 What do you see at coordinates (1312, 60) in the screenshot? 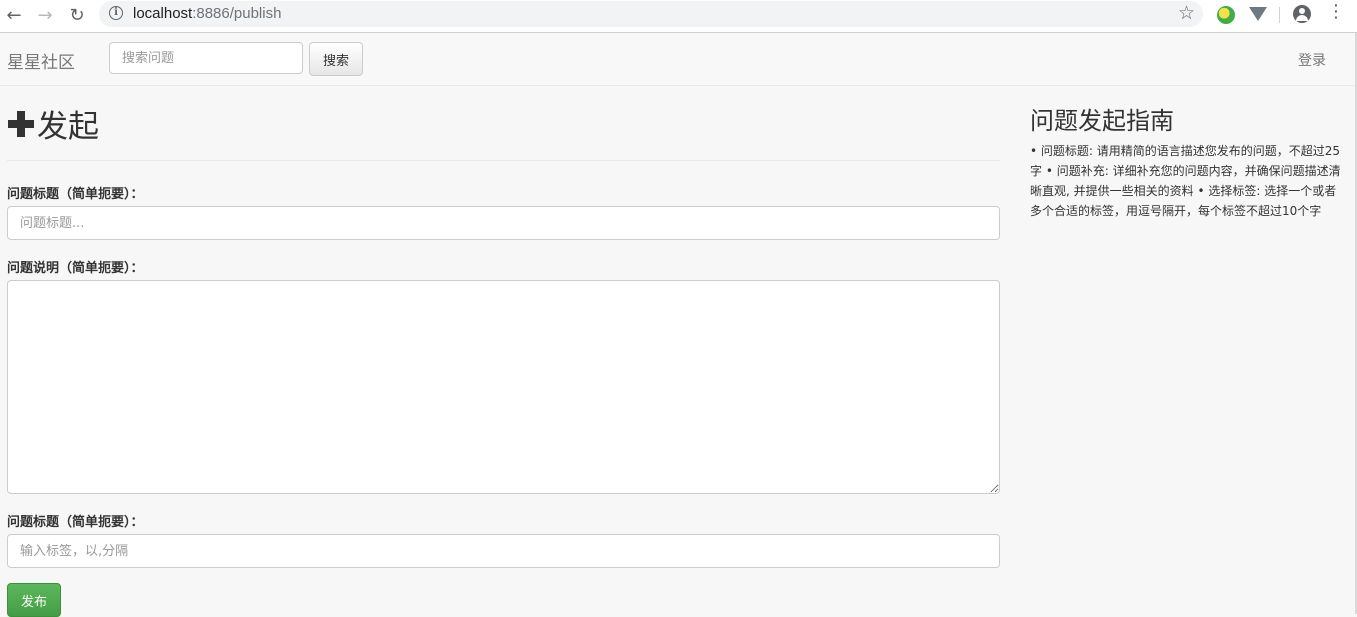
I see `login-link: 登录` at bounding box center [1312, 60].